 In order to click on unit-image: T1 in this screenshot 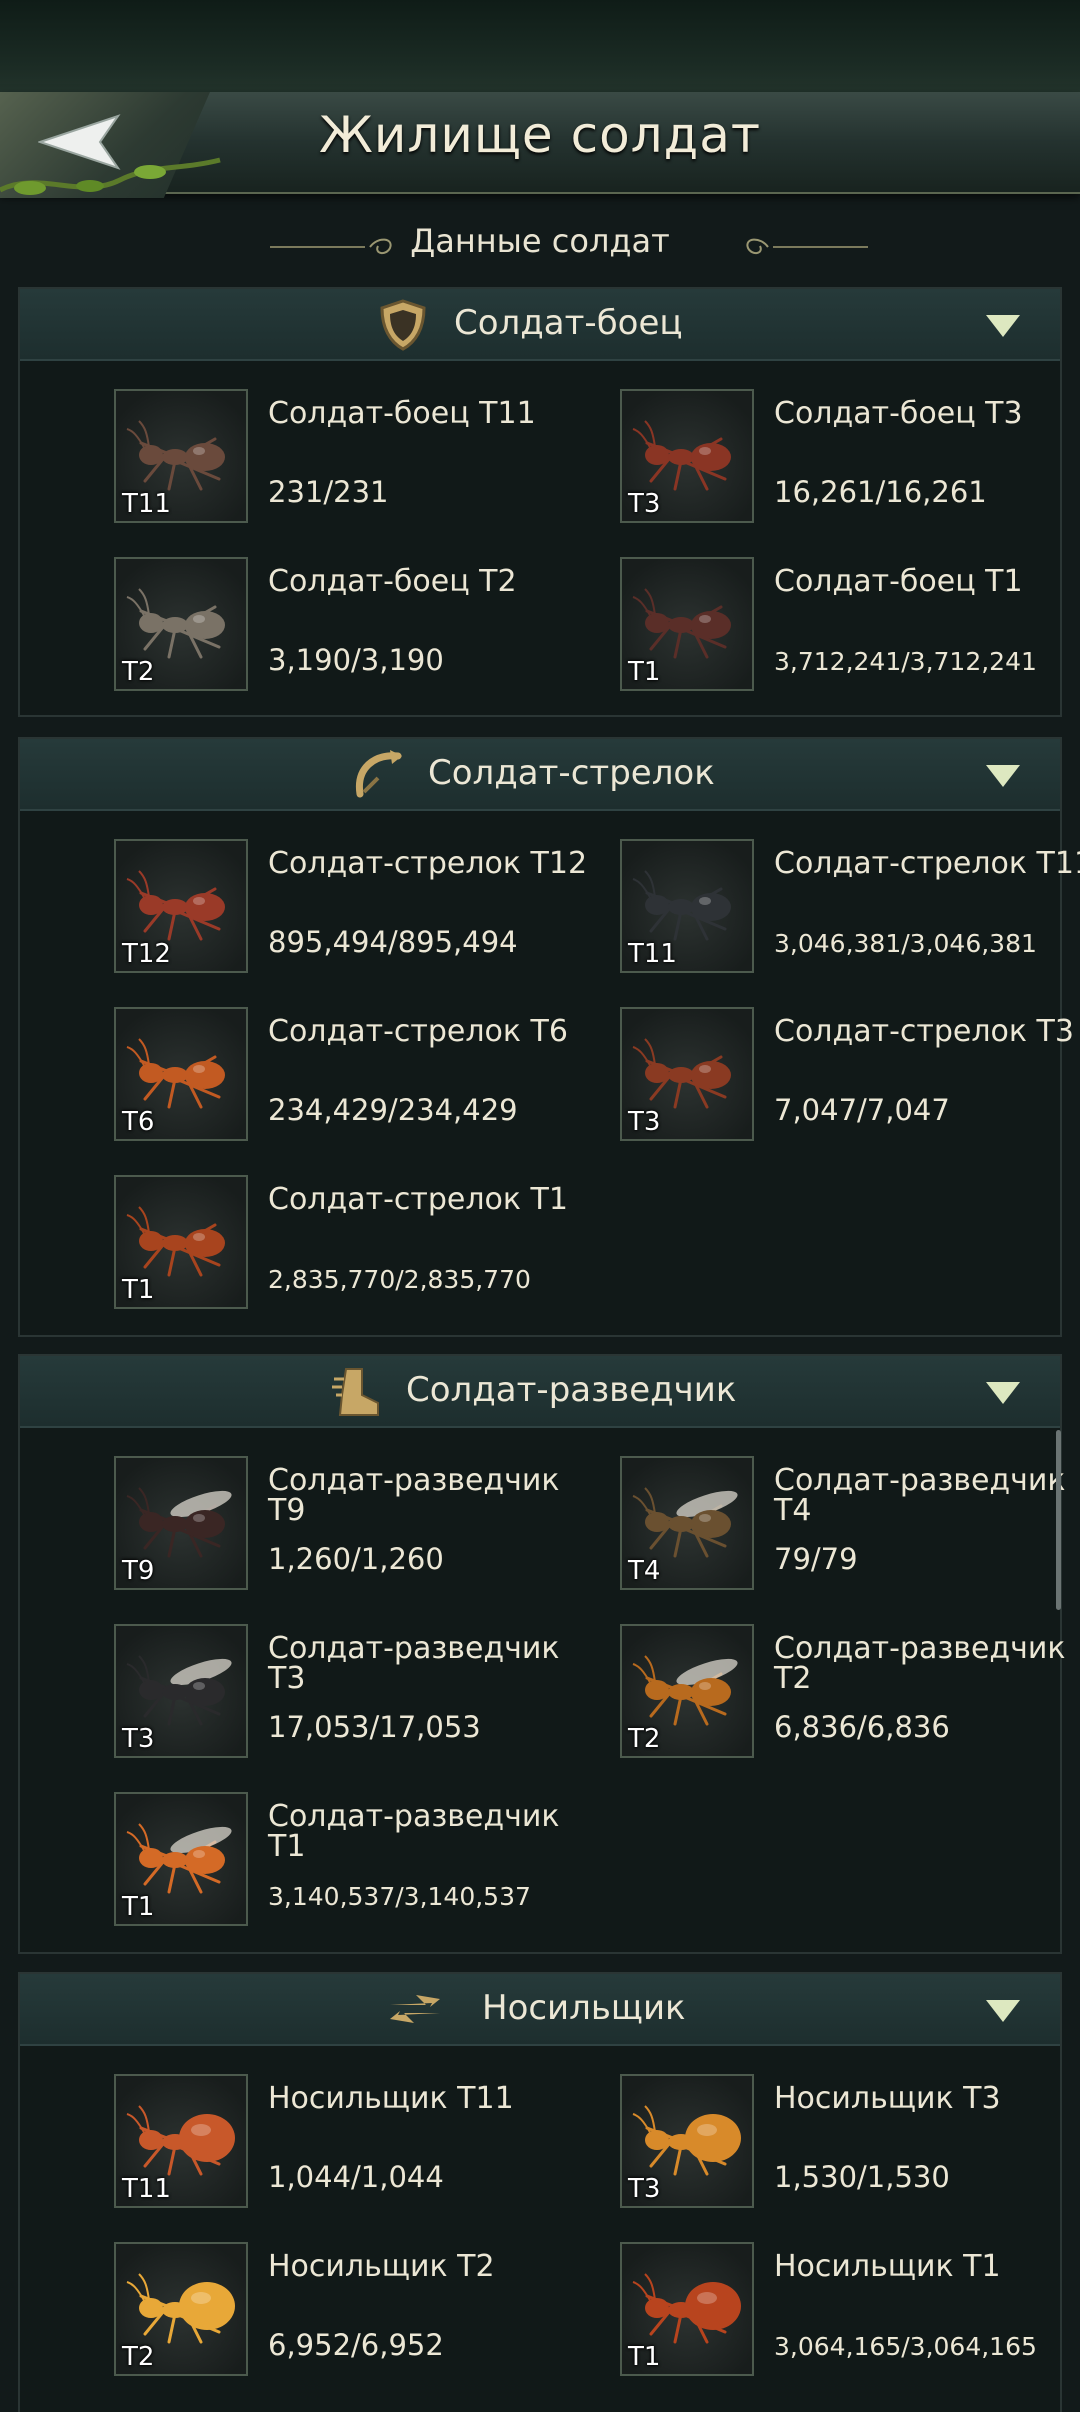, I will do `click(181, 1242)`.